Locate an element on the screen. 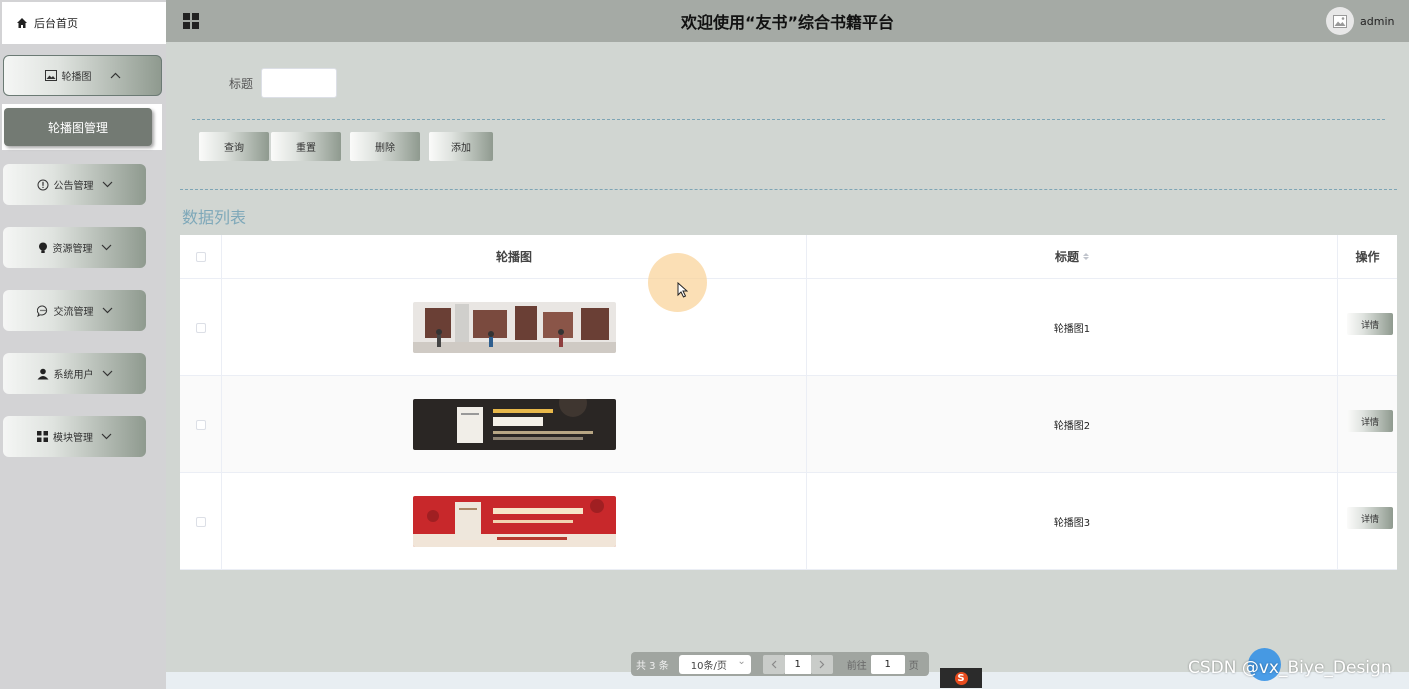 The height and width of the screenshot is (689, 1409). add-button: 添加 is located at coordinates (461, 146).